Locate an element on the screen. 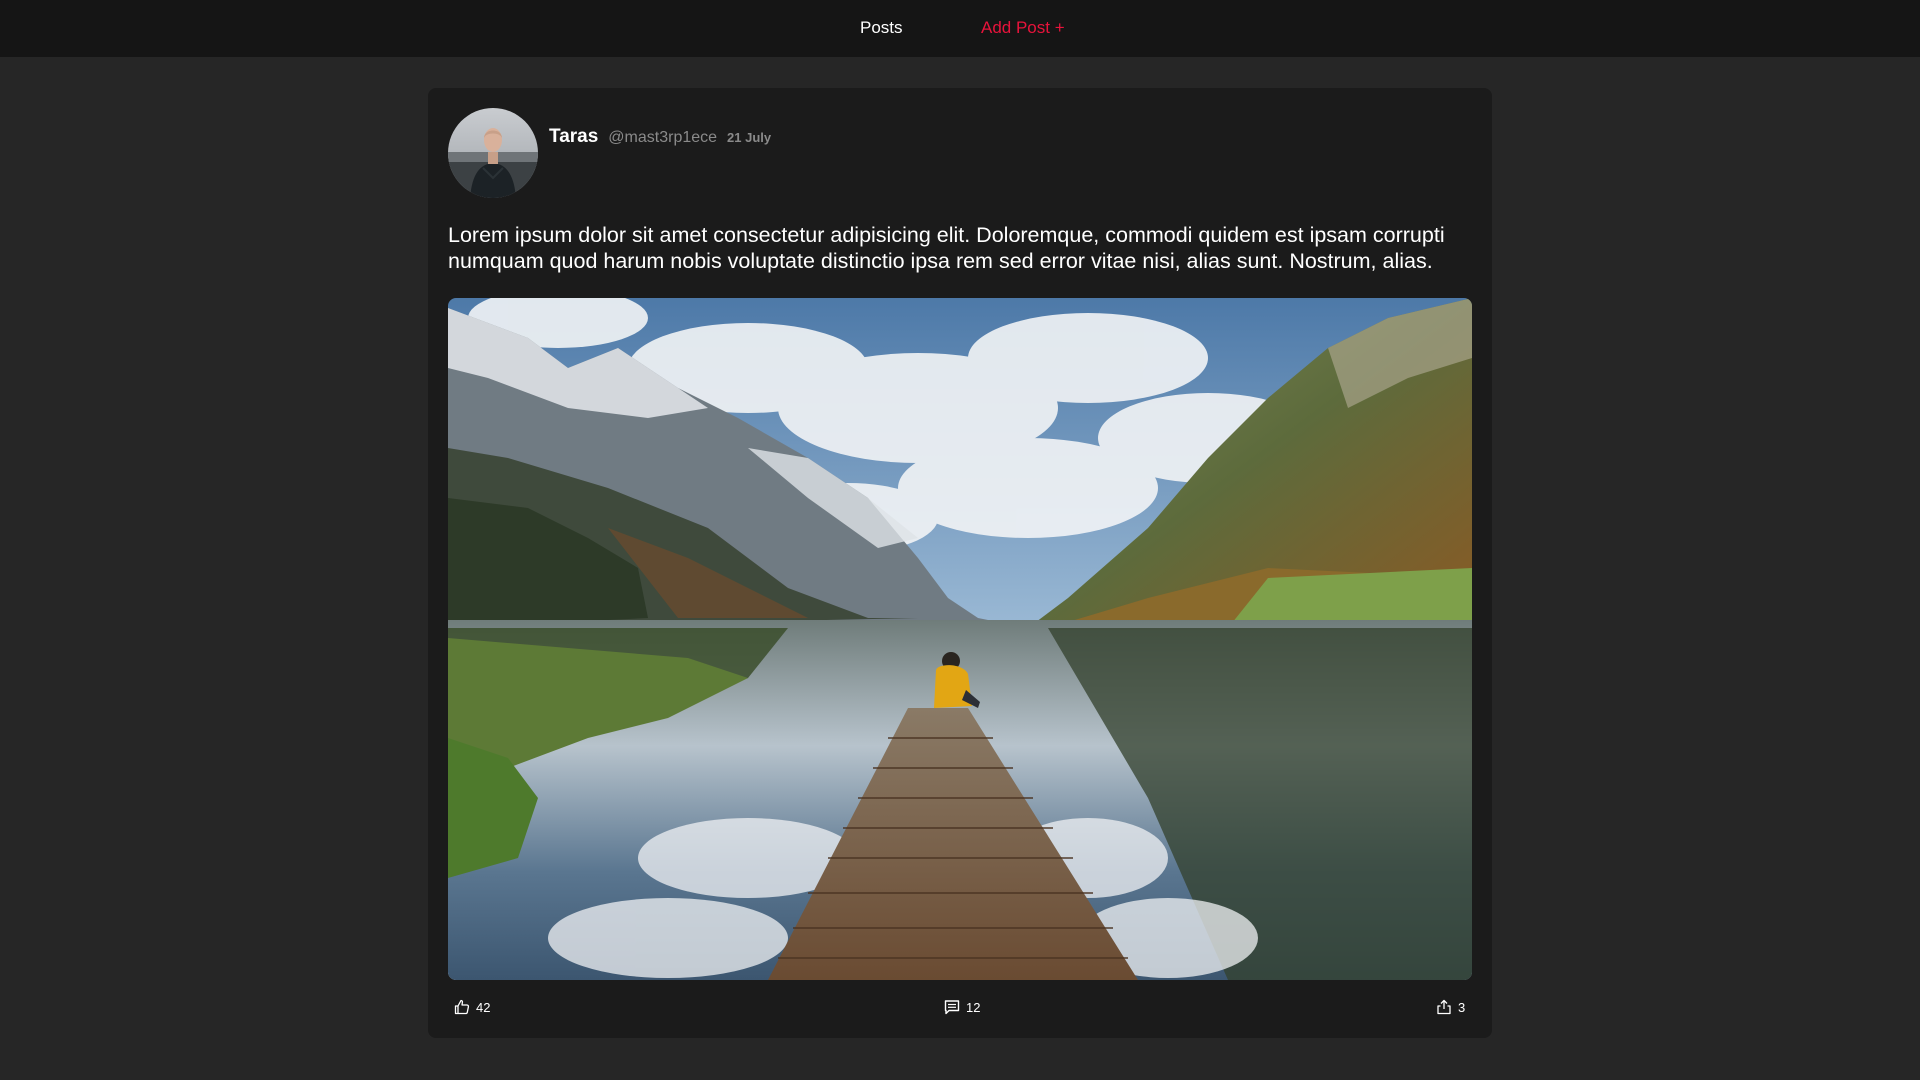 Image resolution: width=1920 pixels, height=1080 pixels. comment-button: 12 is located at coordinates (962, 1007).